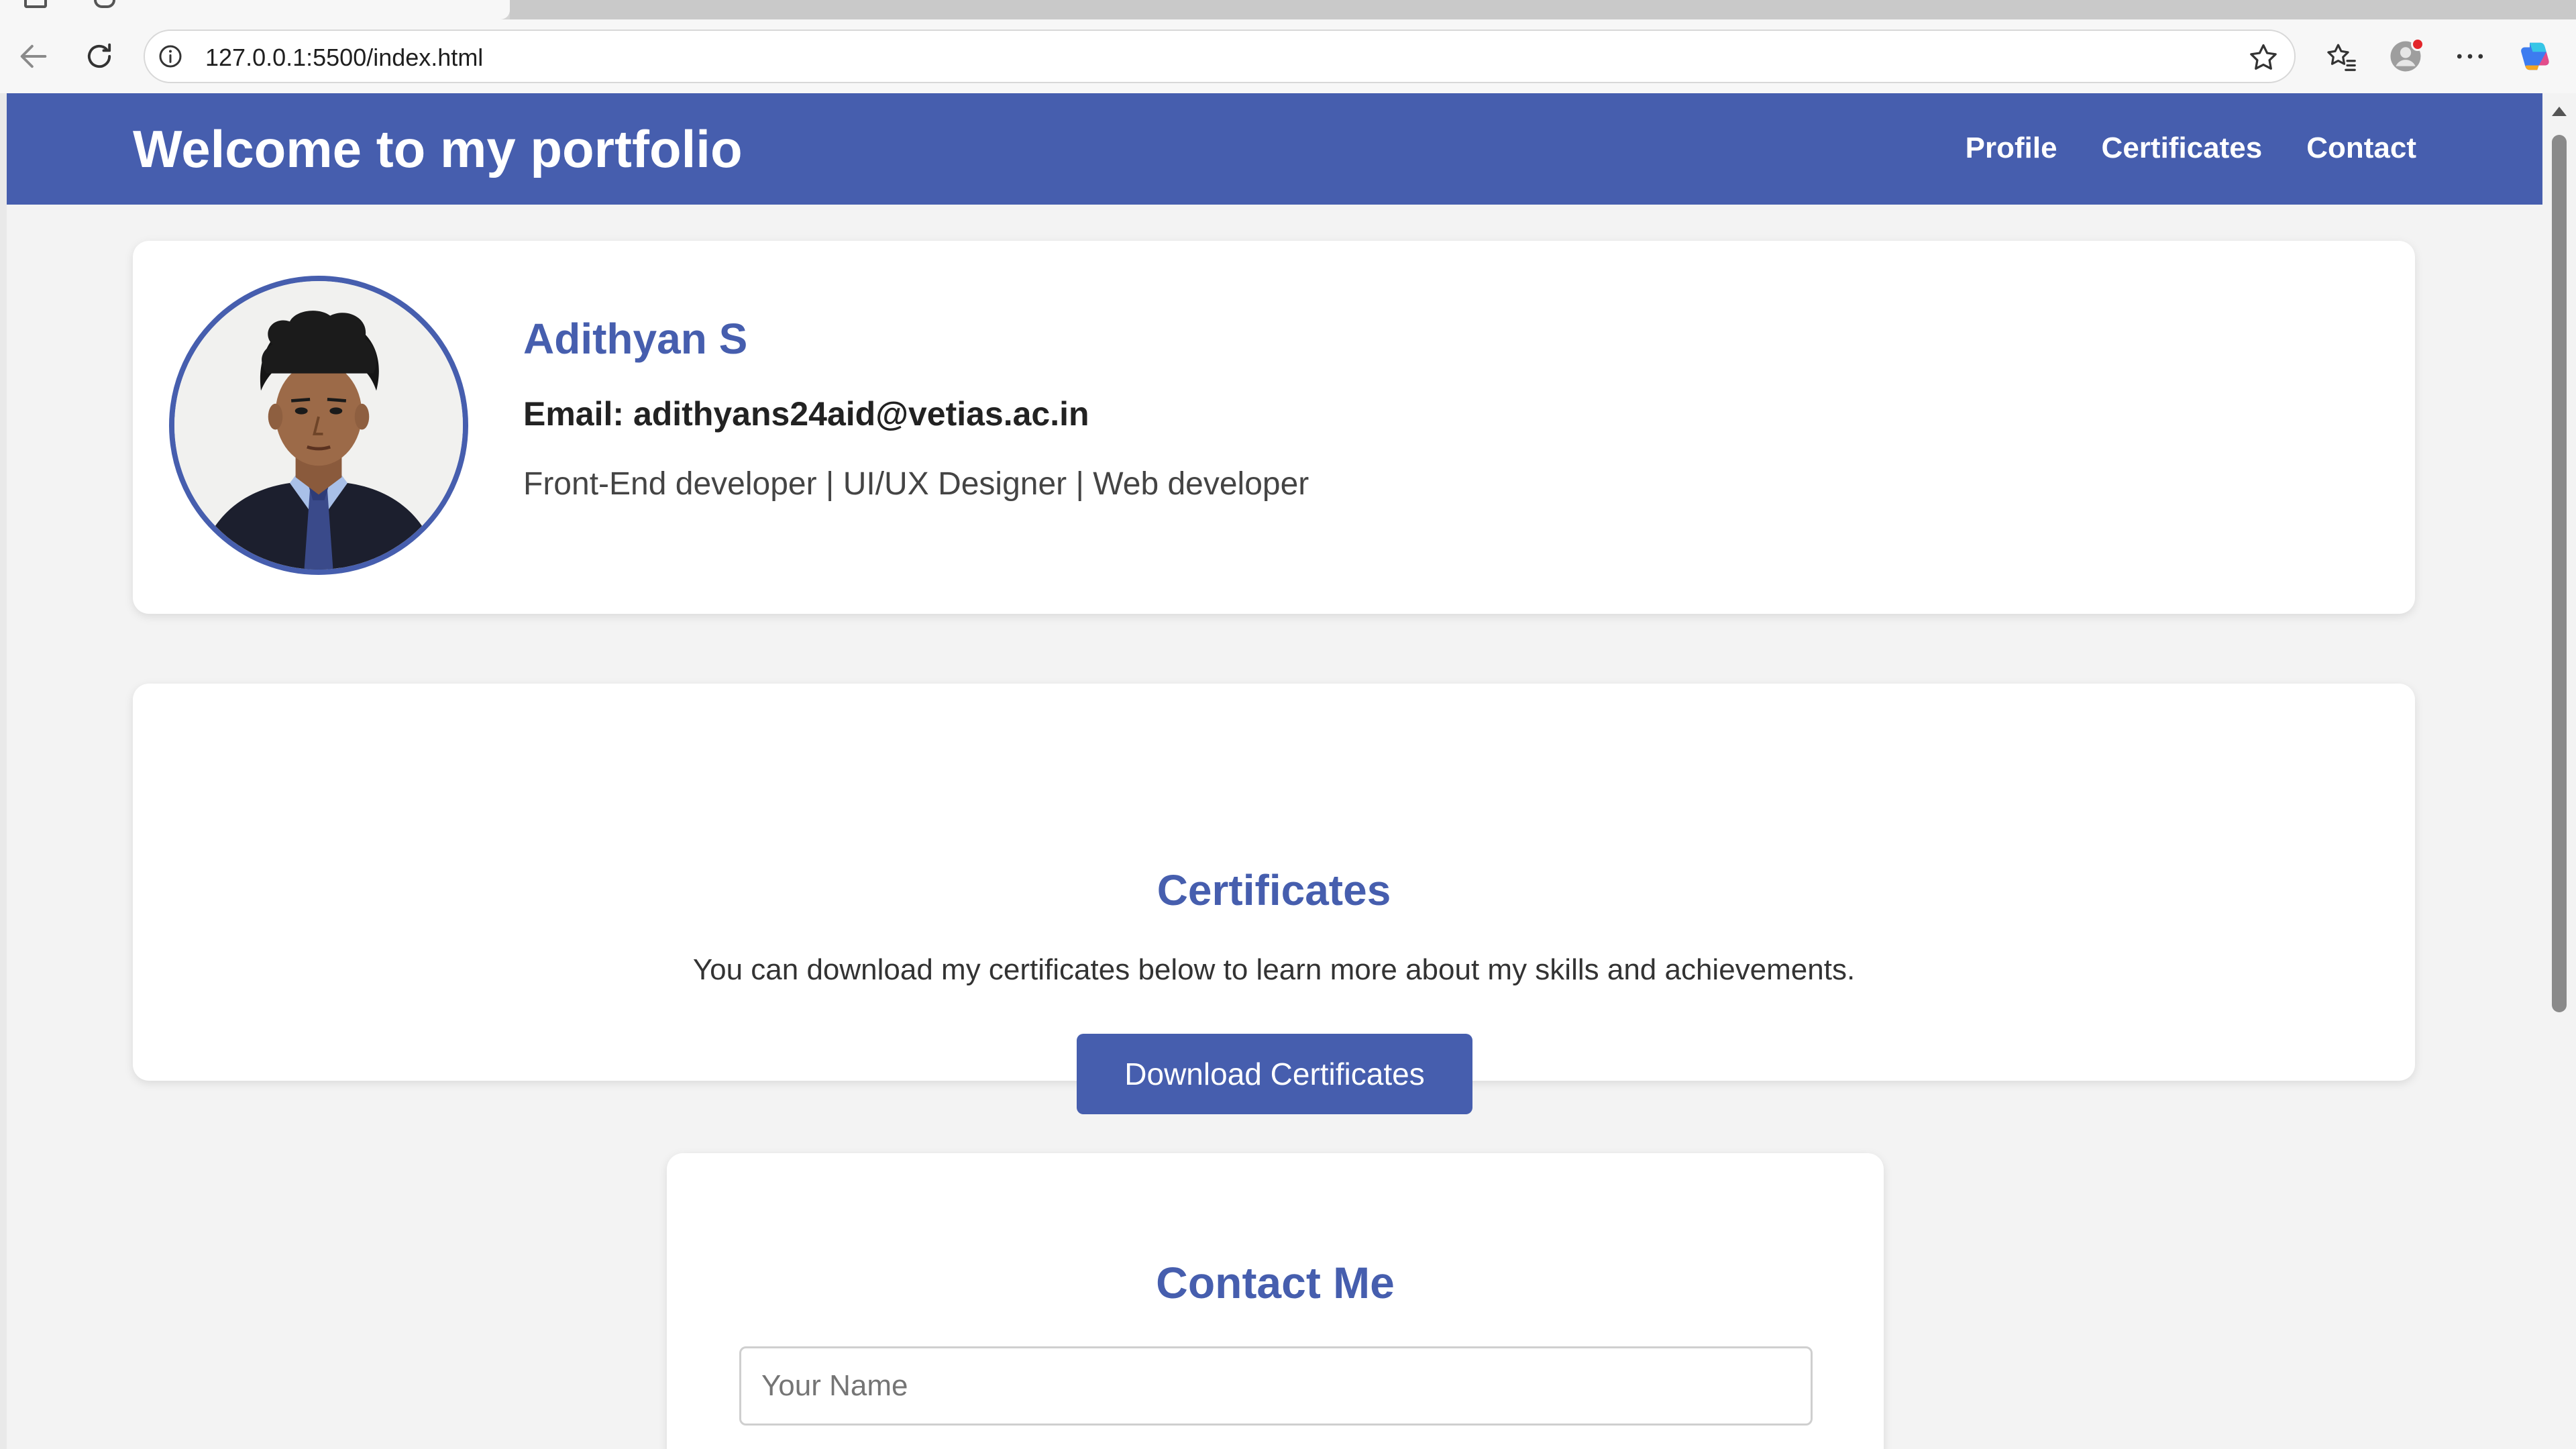 The width and height of the screenshot is (2576, 1449). What do you see at coordinates (2559, 111) in the screenshot?
I see `scroll-up-arrow-icon` at bounding box center [2559, 111].